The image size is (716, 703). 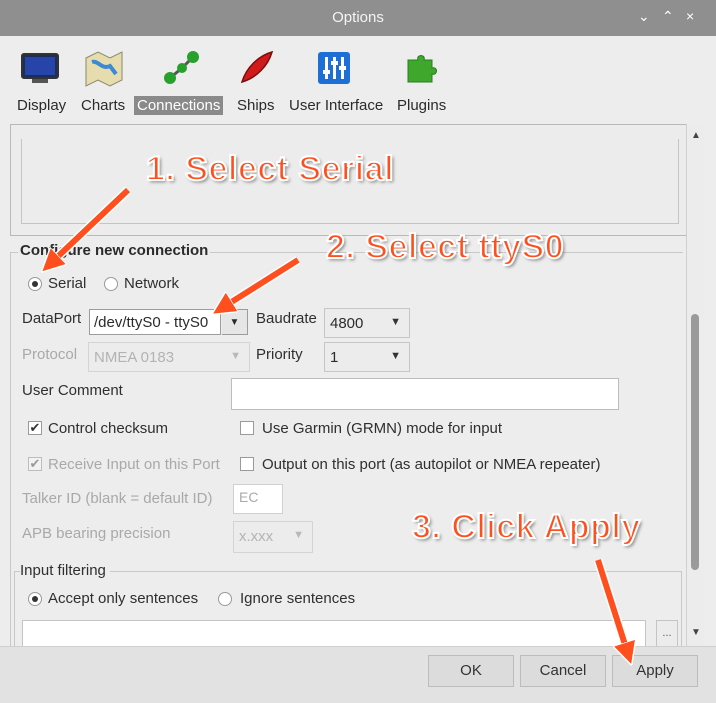 What do you see at coordinates (90, 225) in the screenshot?
I see `step1-arrow` at bounding box center [90, 225].